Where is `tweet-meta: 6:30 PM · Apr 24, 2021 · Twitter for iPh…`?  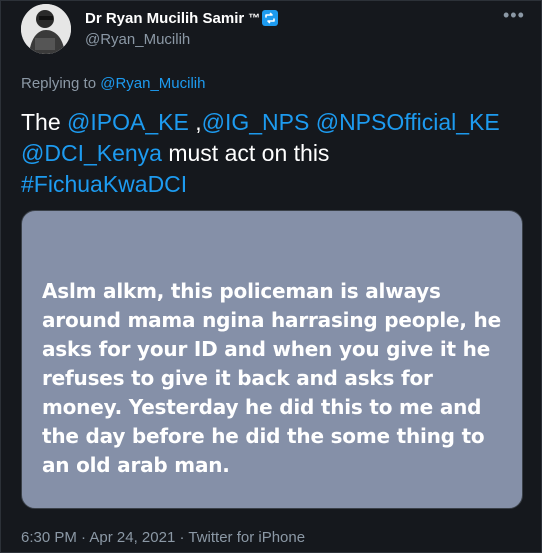 tweet-meta: 6:30 PM · Apr 24, 2021 · Twitter for iPh… is located at coordinates (163, 537).